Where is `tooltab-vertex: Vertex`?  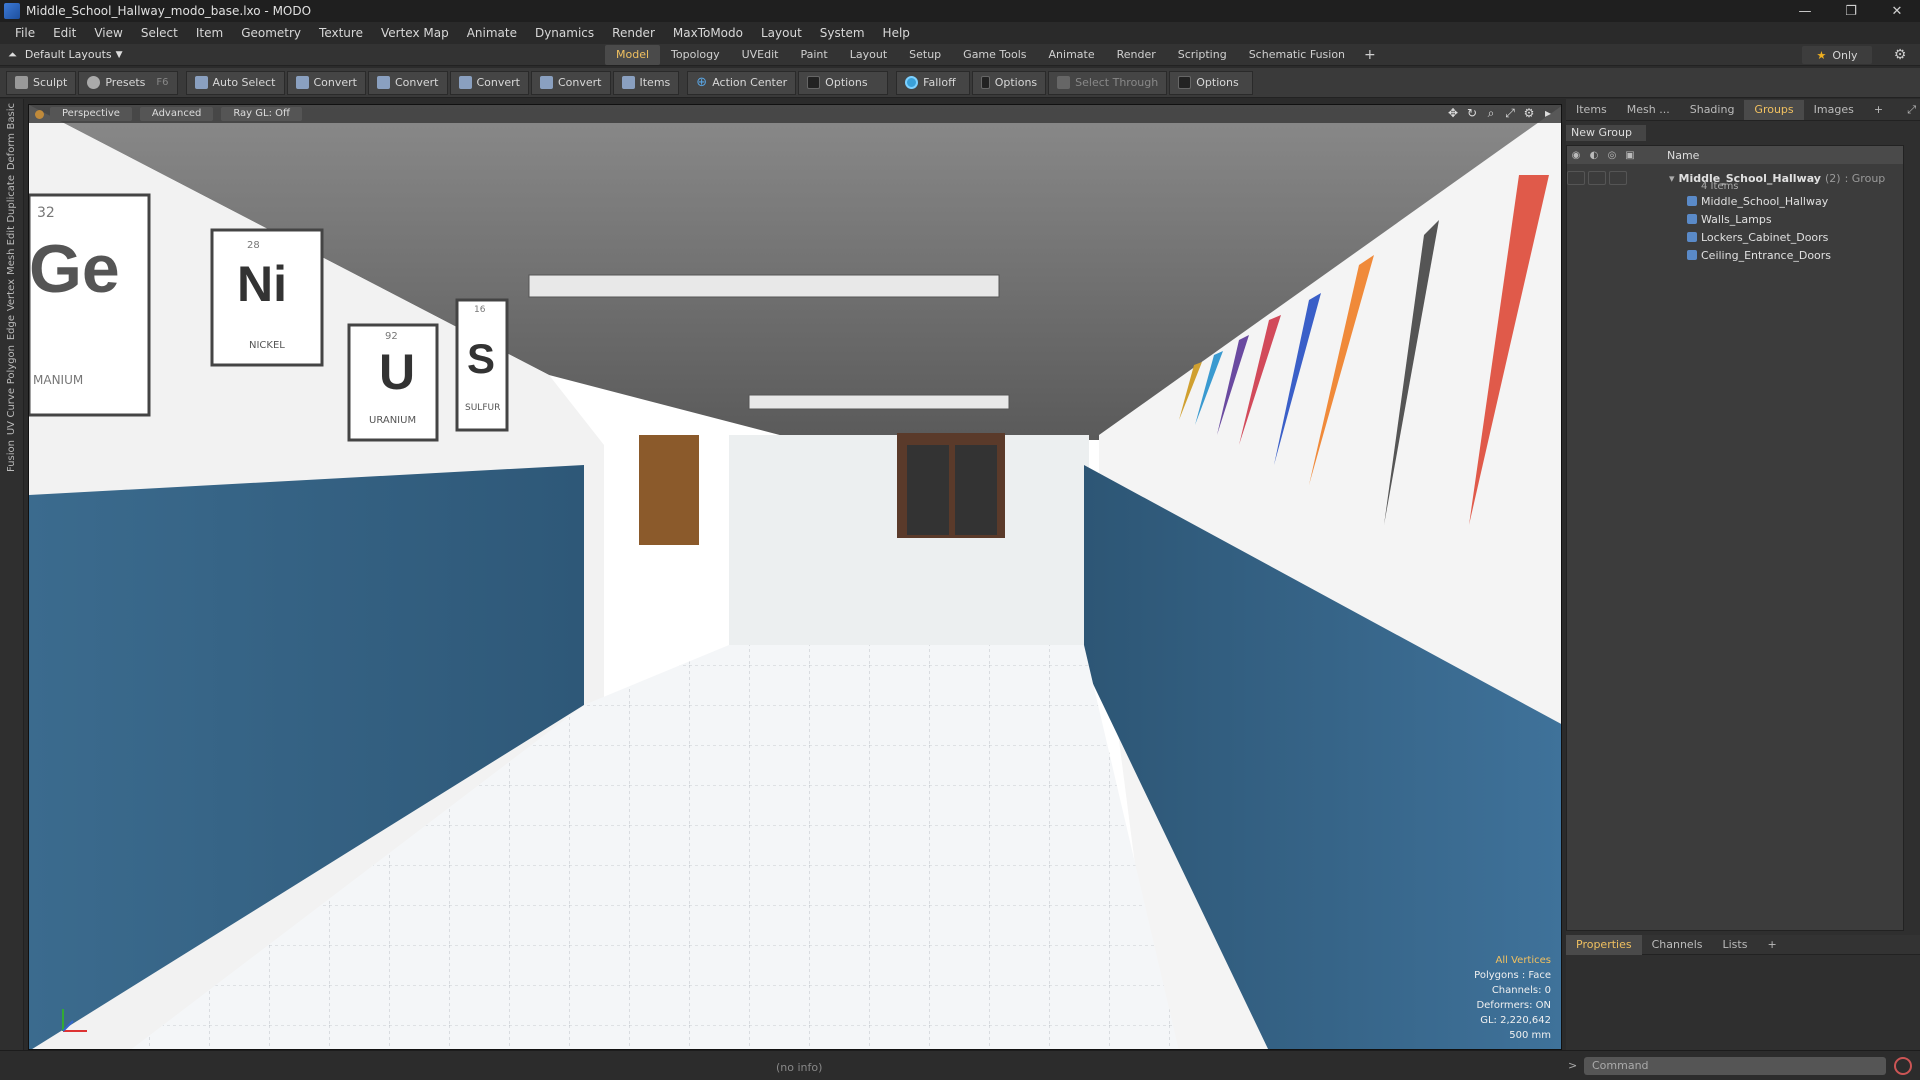
tooltab-vertex: Vertex is located at coordinates (11, 295).